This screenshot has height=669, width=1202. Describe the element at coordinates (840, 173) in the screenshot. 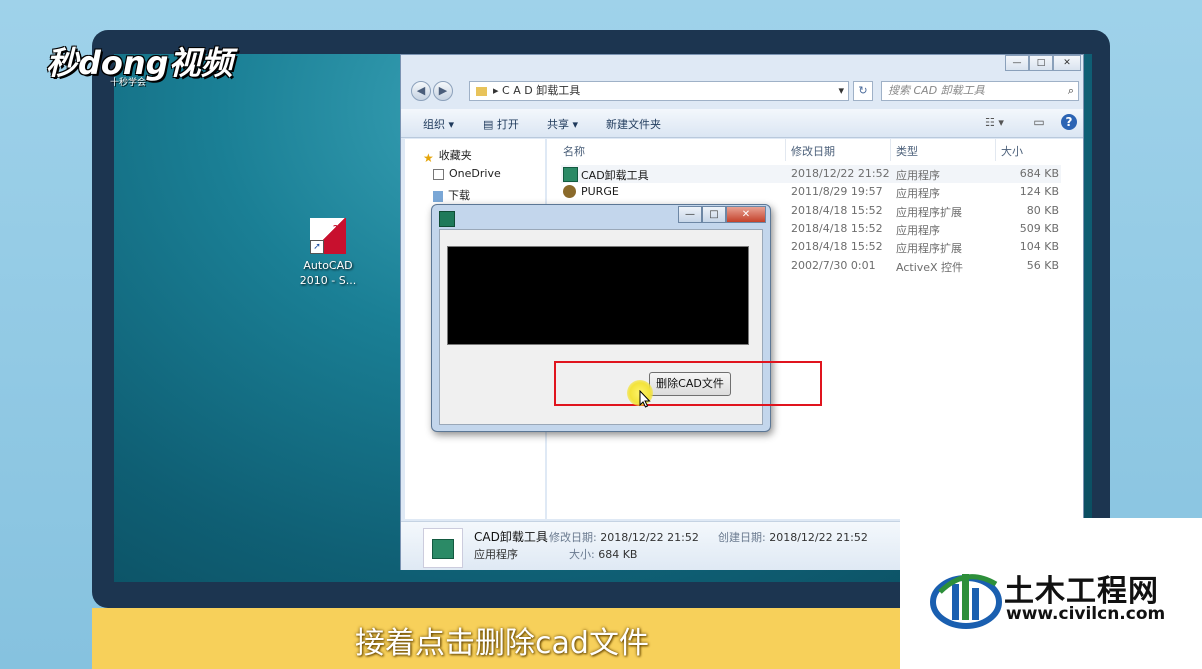

I see `file-date: 2018/12/22 21:52` at that location.